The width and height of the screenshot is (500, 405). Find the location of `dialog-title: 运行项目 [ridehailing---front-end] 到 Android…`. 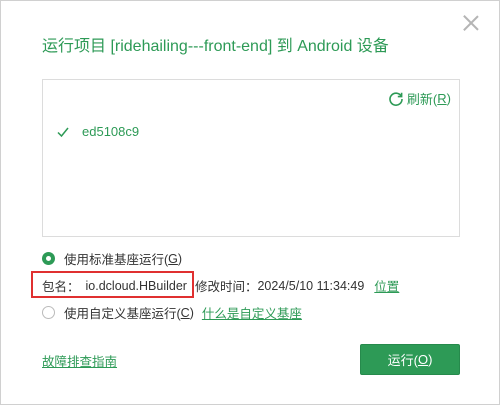

dialog-title: 运行项目 [ridehailing---front-end] 到 Android… is located at coordinates (215, 46).